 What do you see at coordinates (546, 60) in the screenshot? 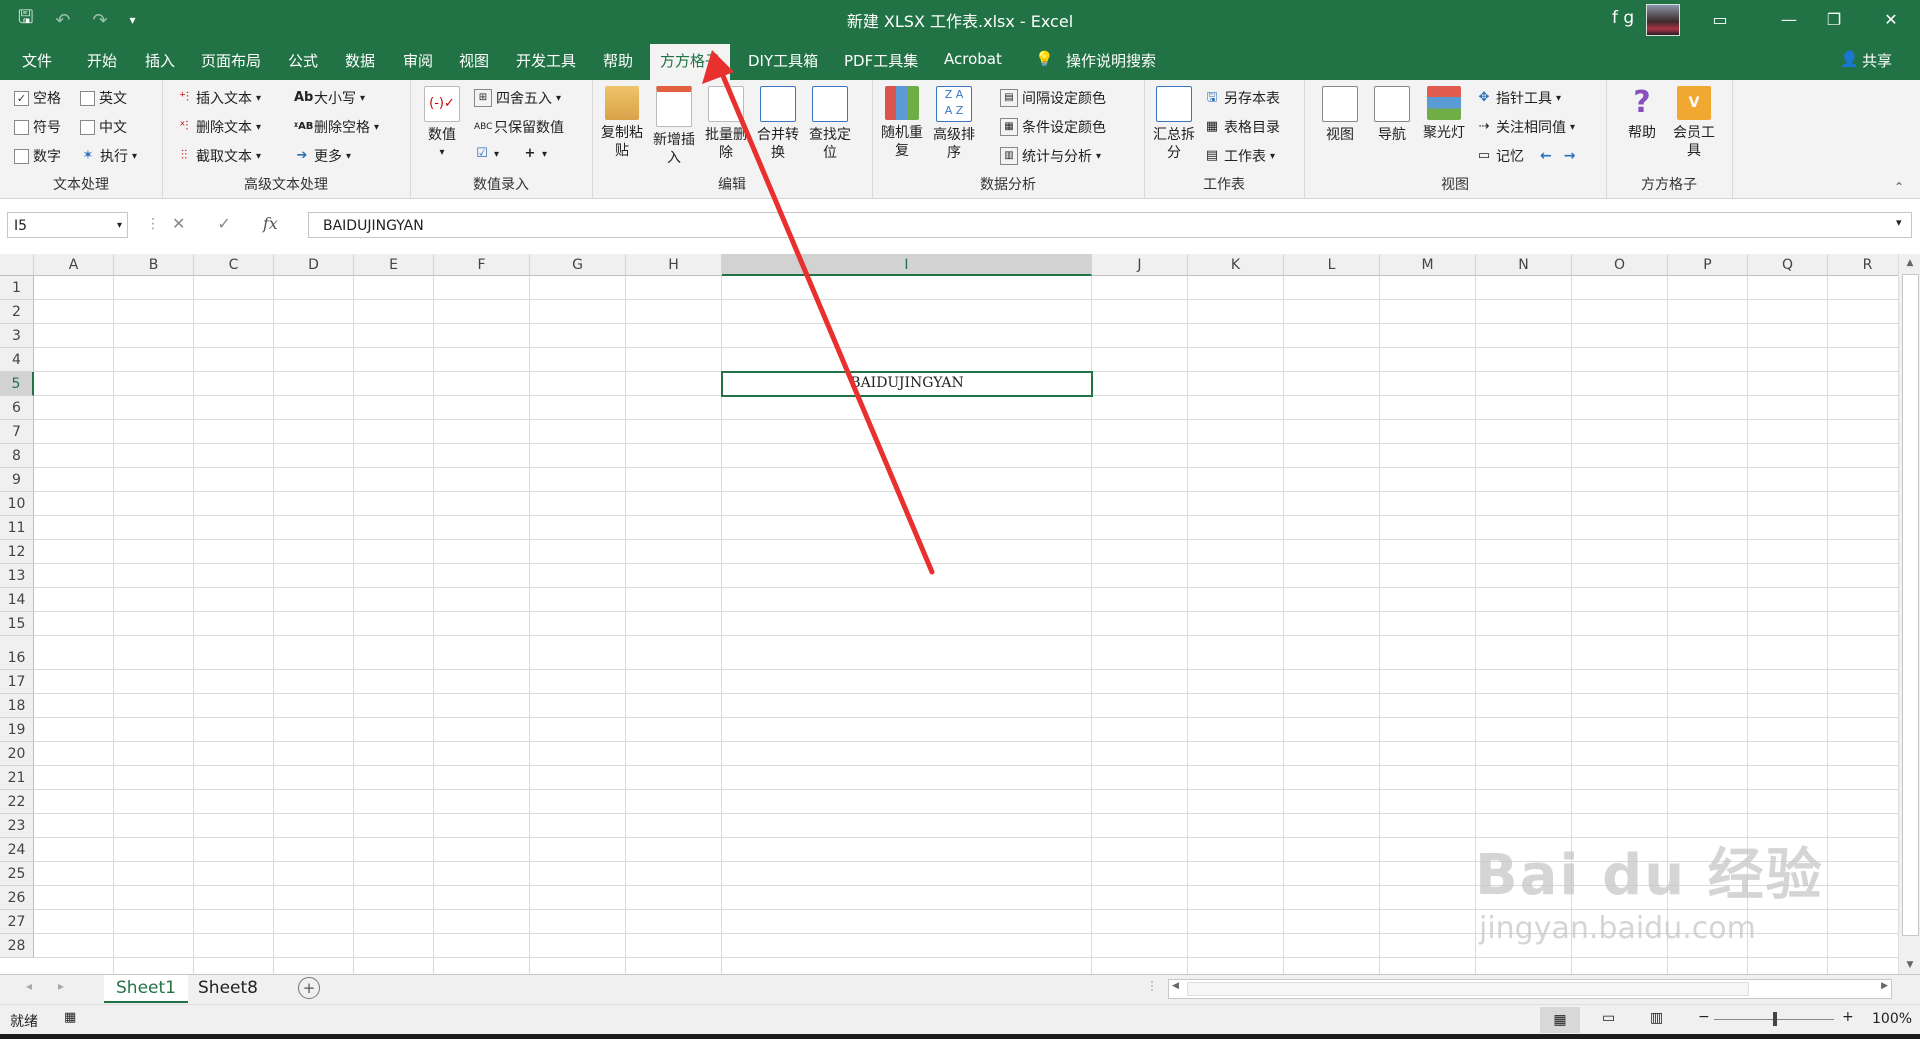
I see `tab-developer: 开发工具` at bounding box center [546, 60].